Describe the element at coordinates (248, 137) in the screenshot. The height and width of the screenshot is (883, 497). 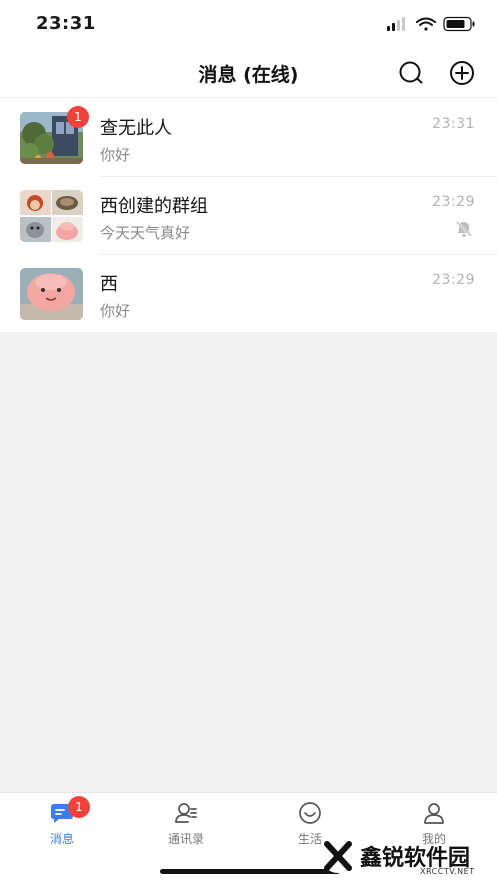
I see `conversation-item: 1 查无此人 你好 23:31` at that location.